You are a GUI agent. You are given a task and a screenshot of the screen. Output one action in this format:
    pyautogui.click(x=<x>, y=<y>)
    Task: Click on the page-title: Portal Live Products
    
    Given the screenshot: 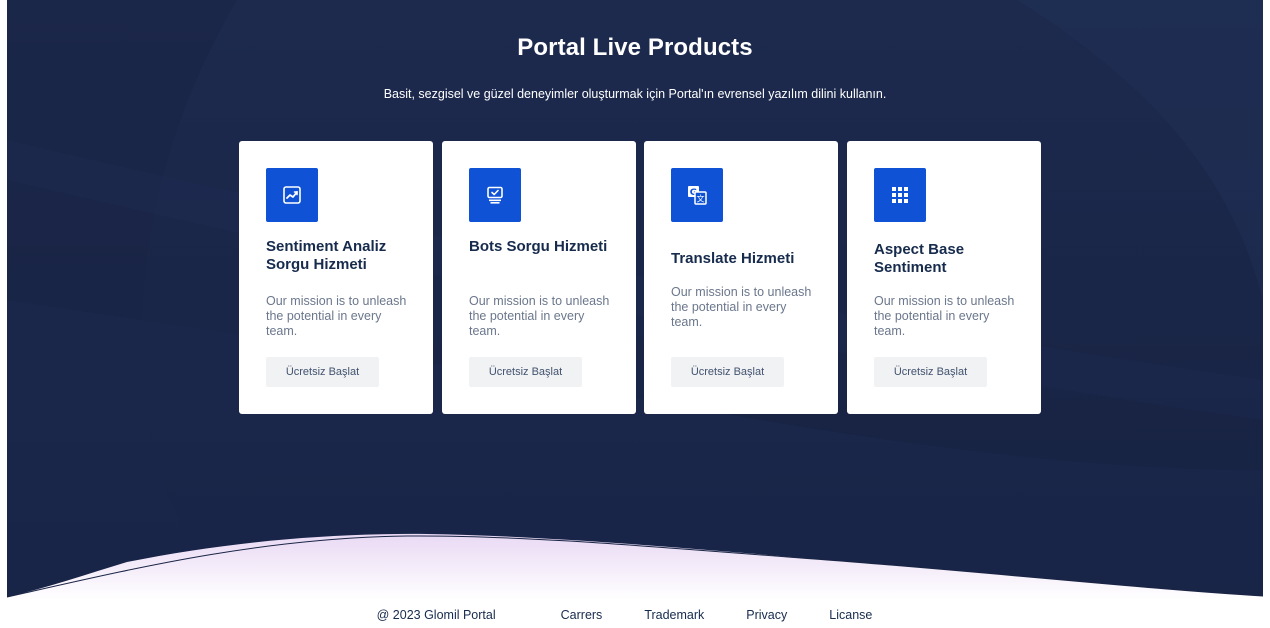 What is the action you would take?
    pyautogui.click(x=635, y=47)
    